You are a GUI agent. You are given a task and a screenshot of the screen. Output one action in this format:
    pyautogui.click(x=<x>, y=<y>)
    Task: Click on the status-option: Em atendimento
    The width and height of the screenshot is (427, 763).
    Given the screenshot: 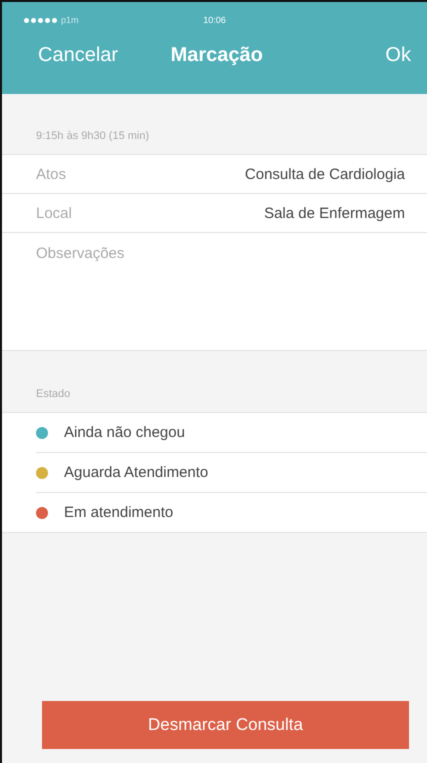 What is the action you would take?
    pyautogui.click(x=119, y=512)
    